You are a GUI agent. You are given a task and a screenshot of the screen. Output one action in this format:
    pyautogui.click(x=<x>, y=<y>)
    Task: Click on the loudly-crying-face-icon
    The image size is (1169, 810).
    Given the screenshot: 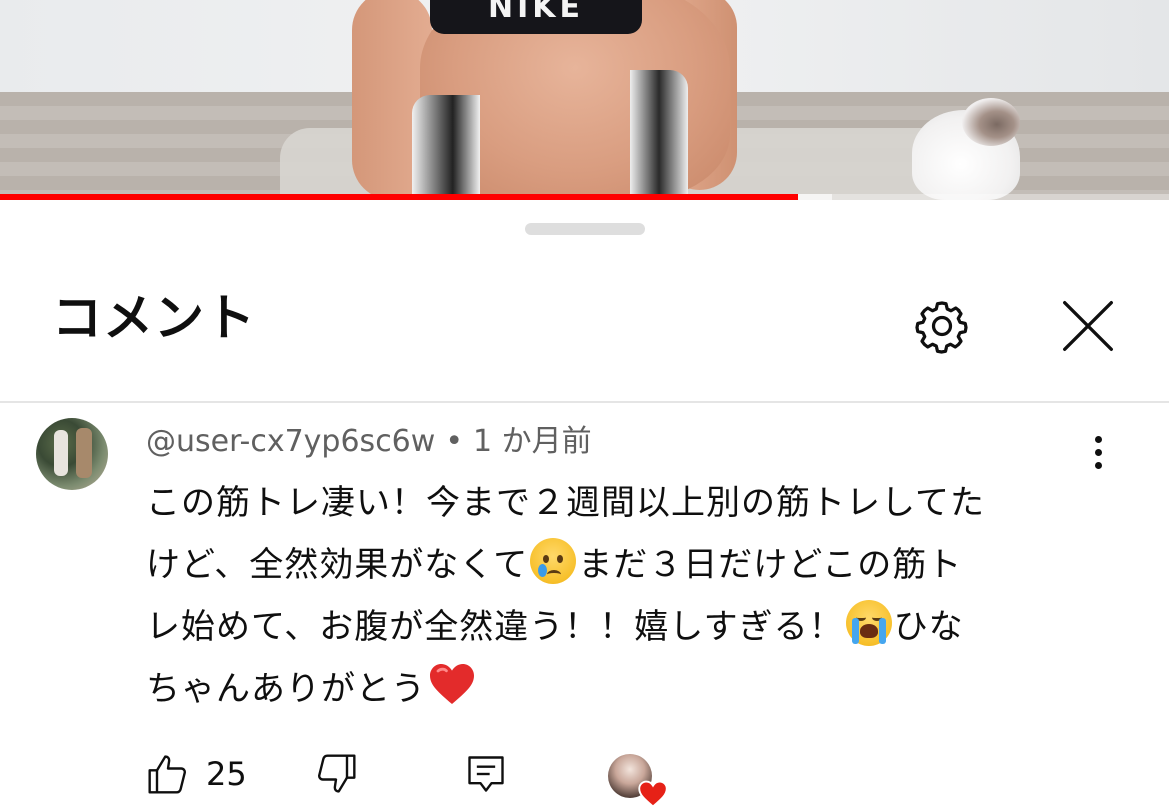 What is the action you would take?
    pyautogui.click(x=868, y=623)
    